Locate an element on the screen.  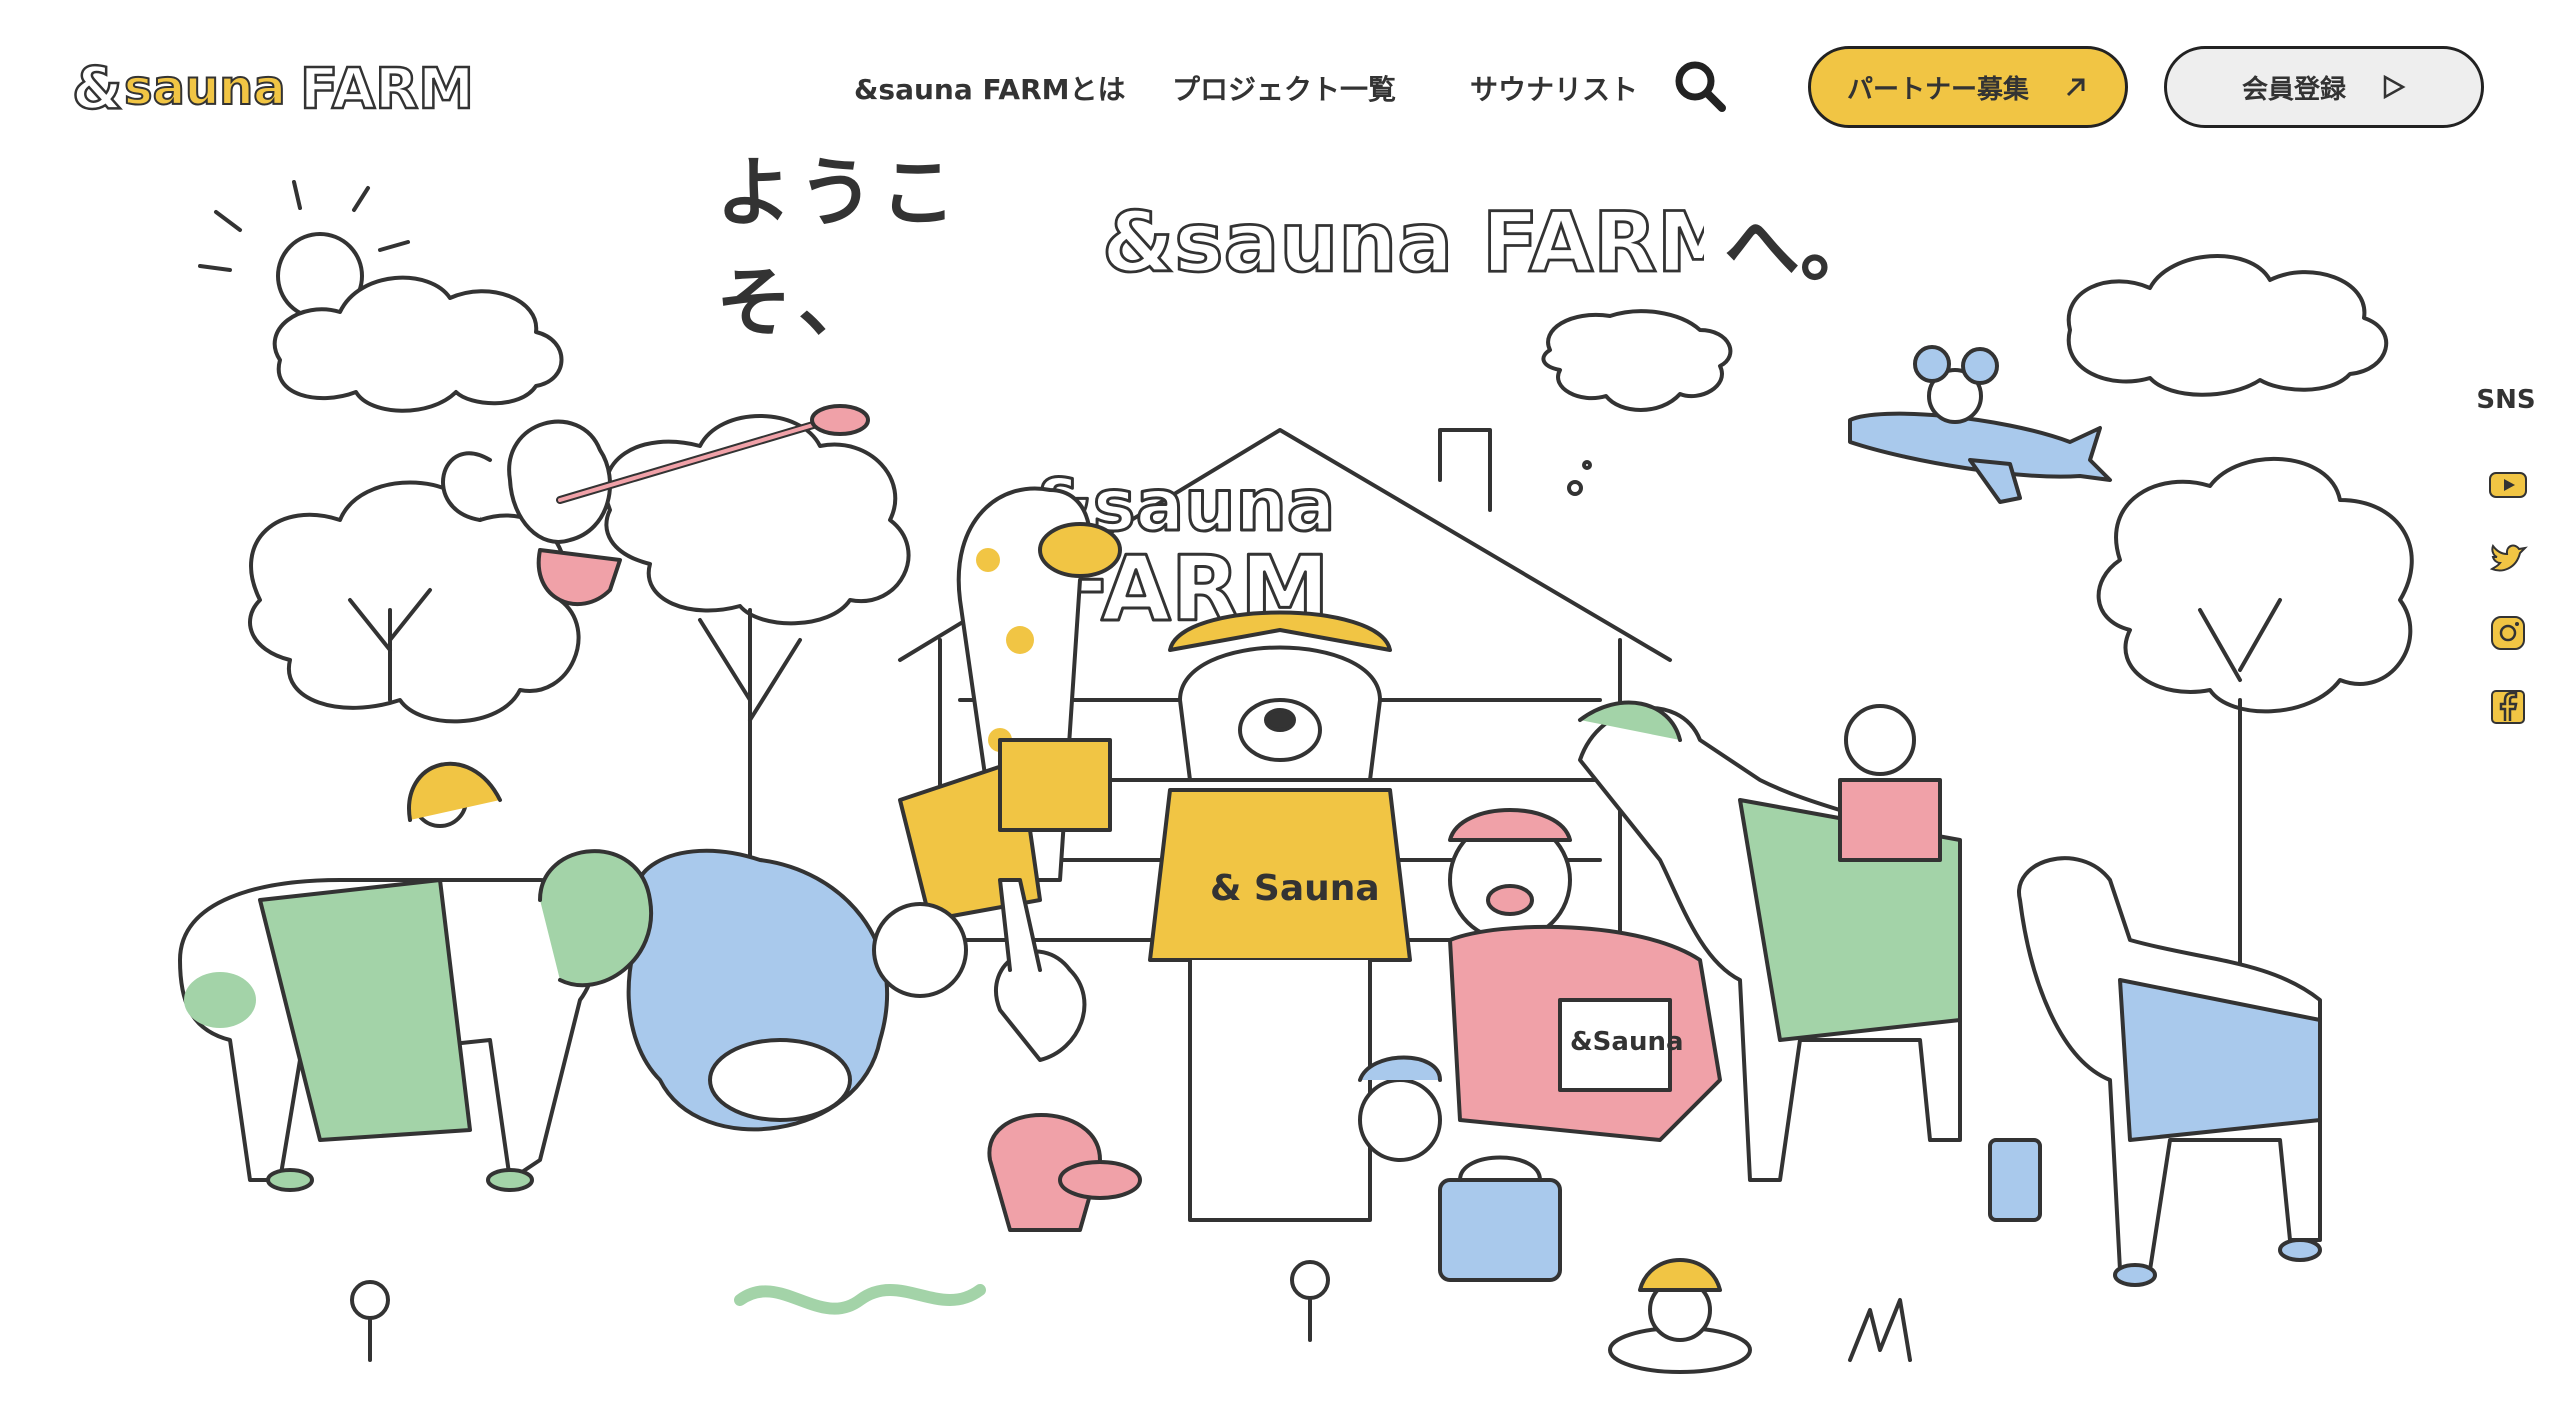
grass is located at coordinates (1880, 1330).